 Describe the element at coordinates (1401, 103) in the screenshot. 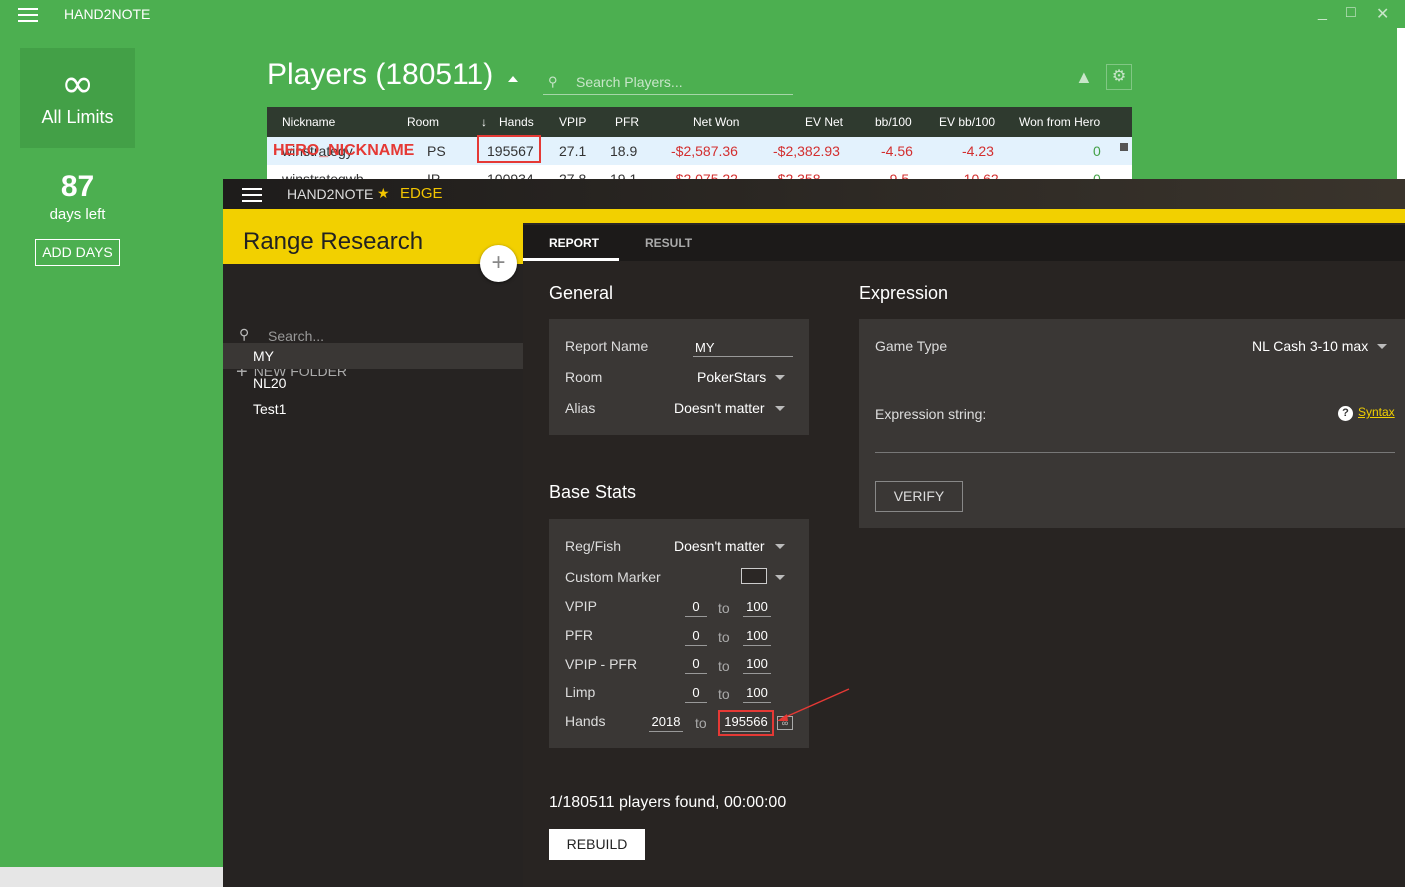

I see `background-window-edge` at that location.